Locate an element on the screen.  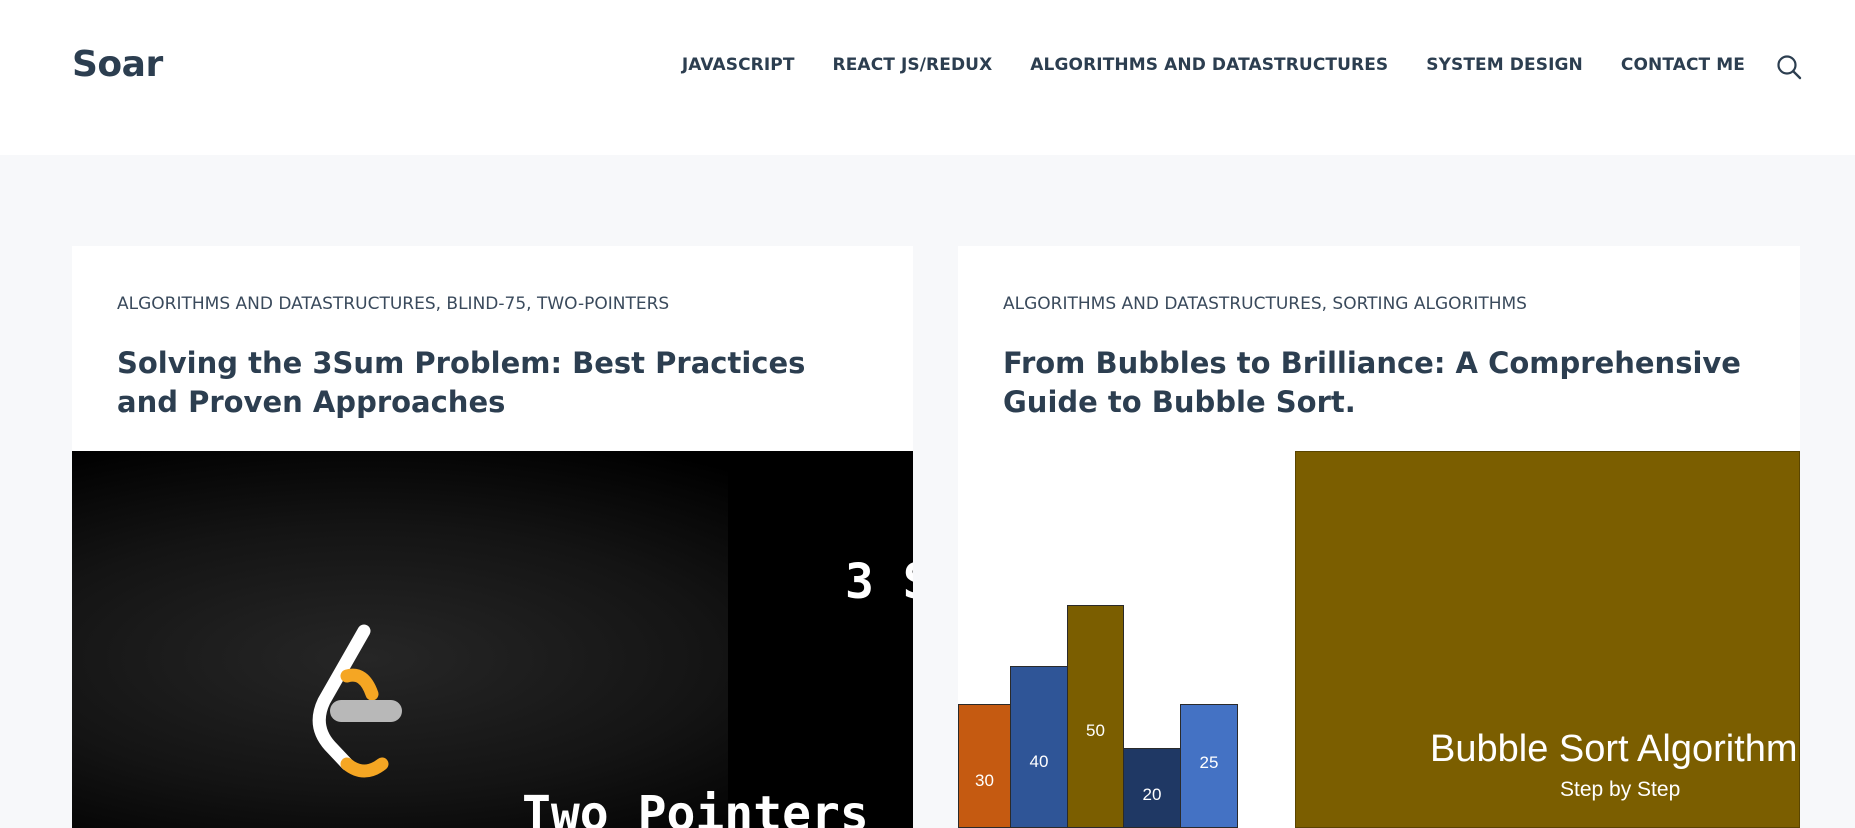
nav-item-javascript: JAVASCRIPT is located at coordinates (738, 65).